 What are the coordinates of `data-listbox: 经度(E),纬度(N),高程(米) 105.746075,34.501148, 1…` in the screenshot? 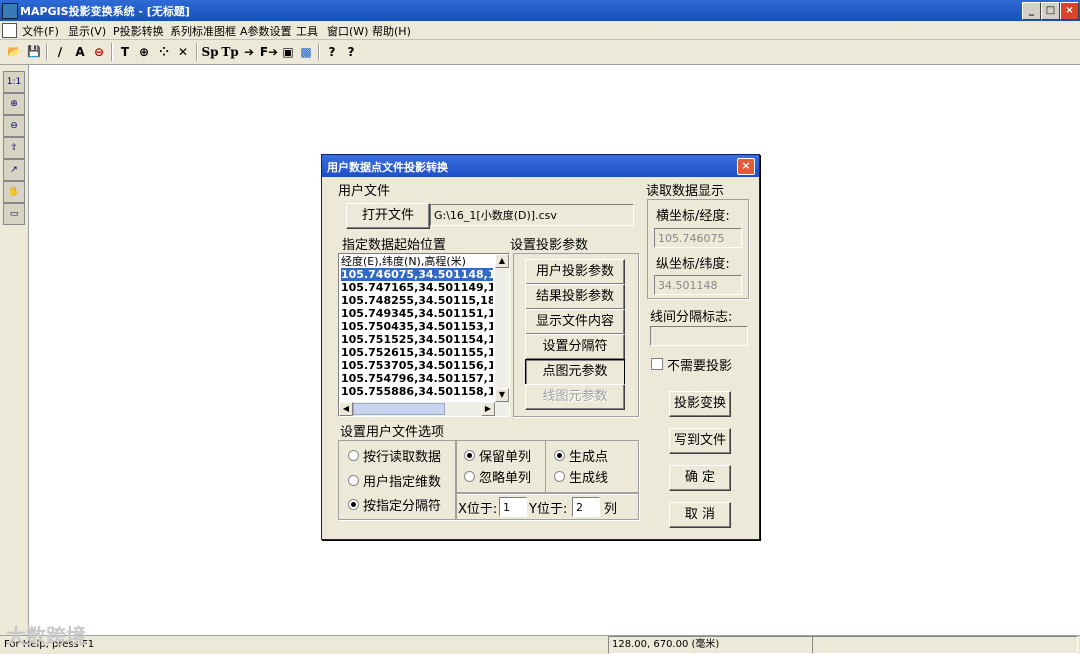 It's located at (424, 335).